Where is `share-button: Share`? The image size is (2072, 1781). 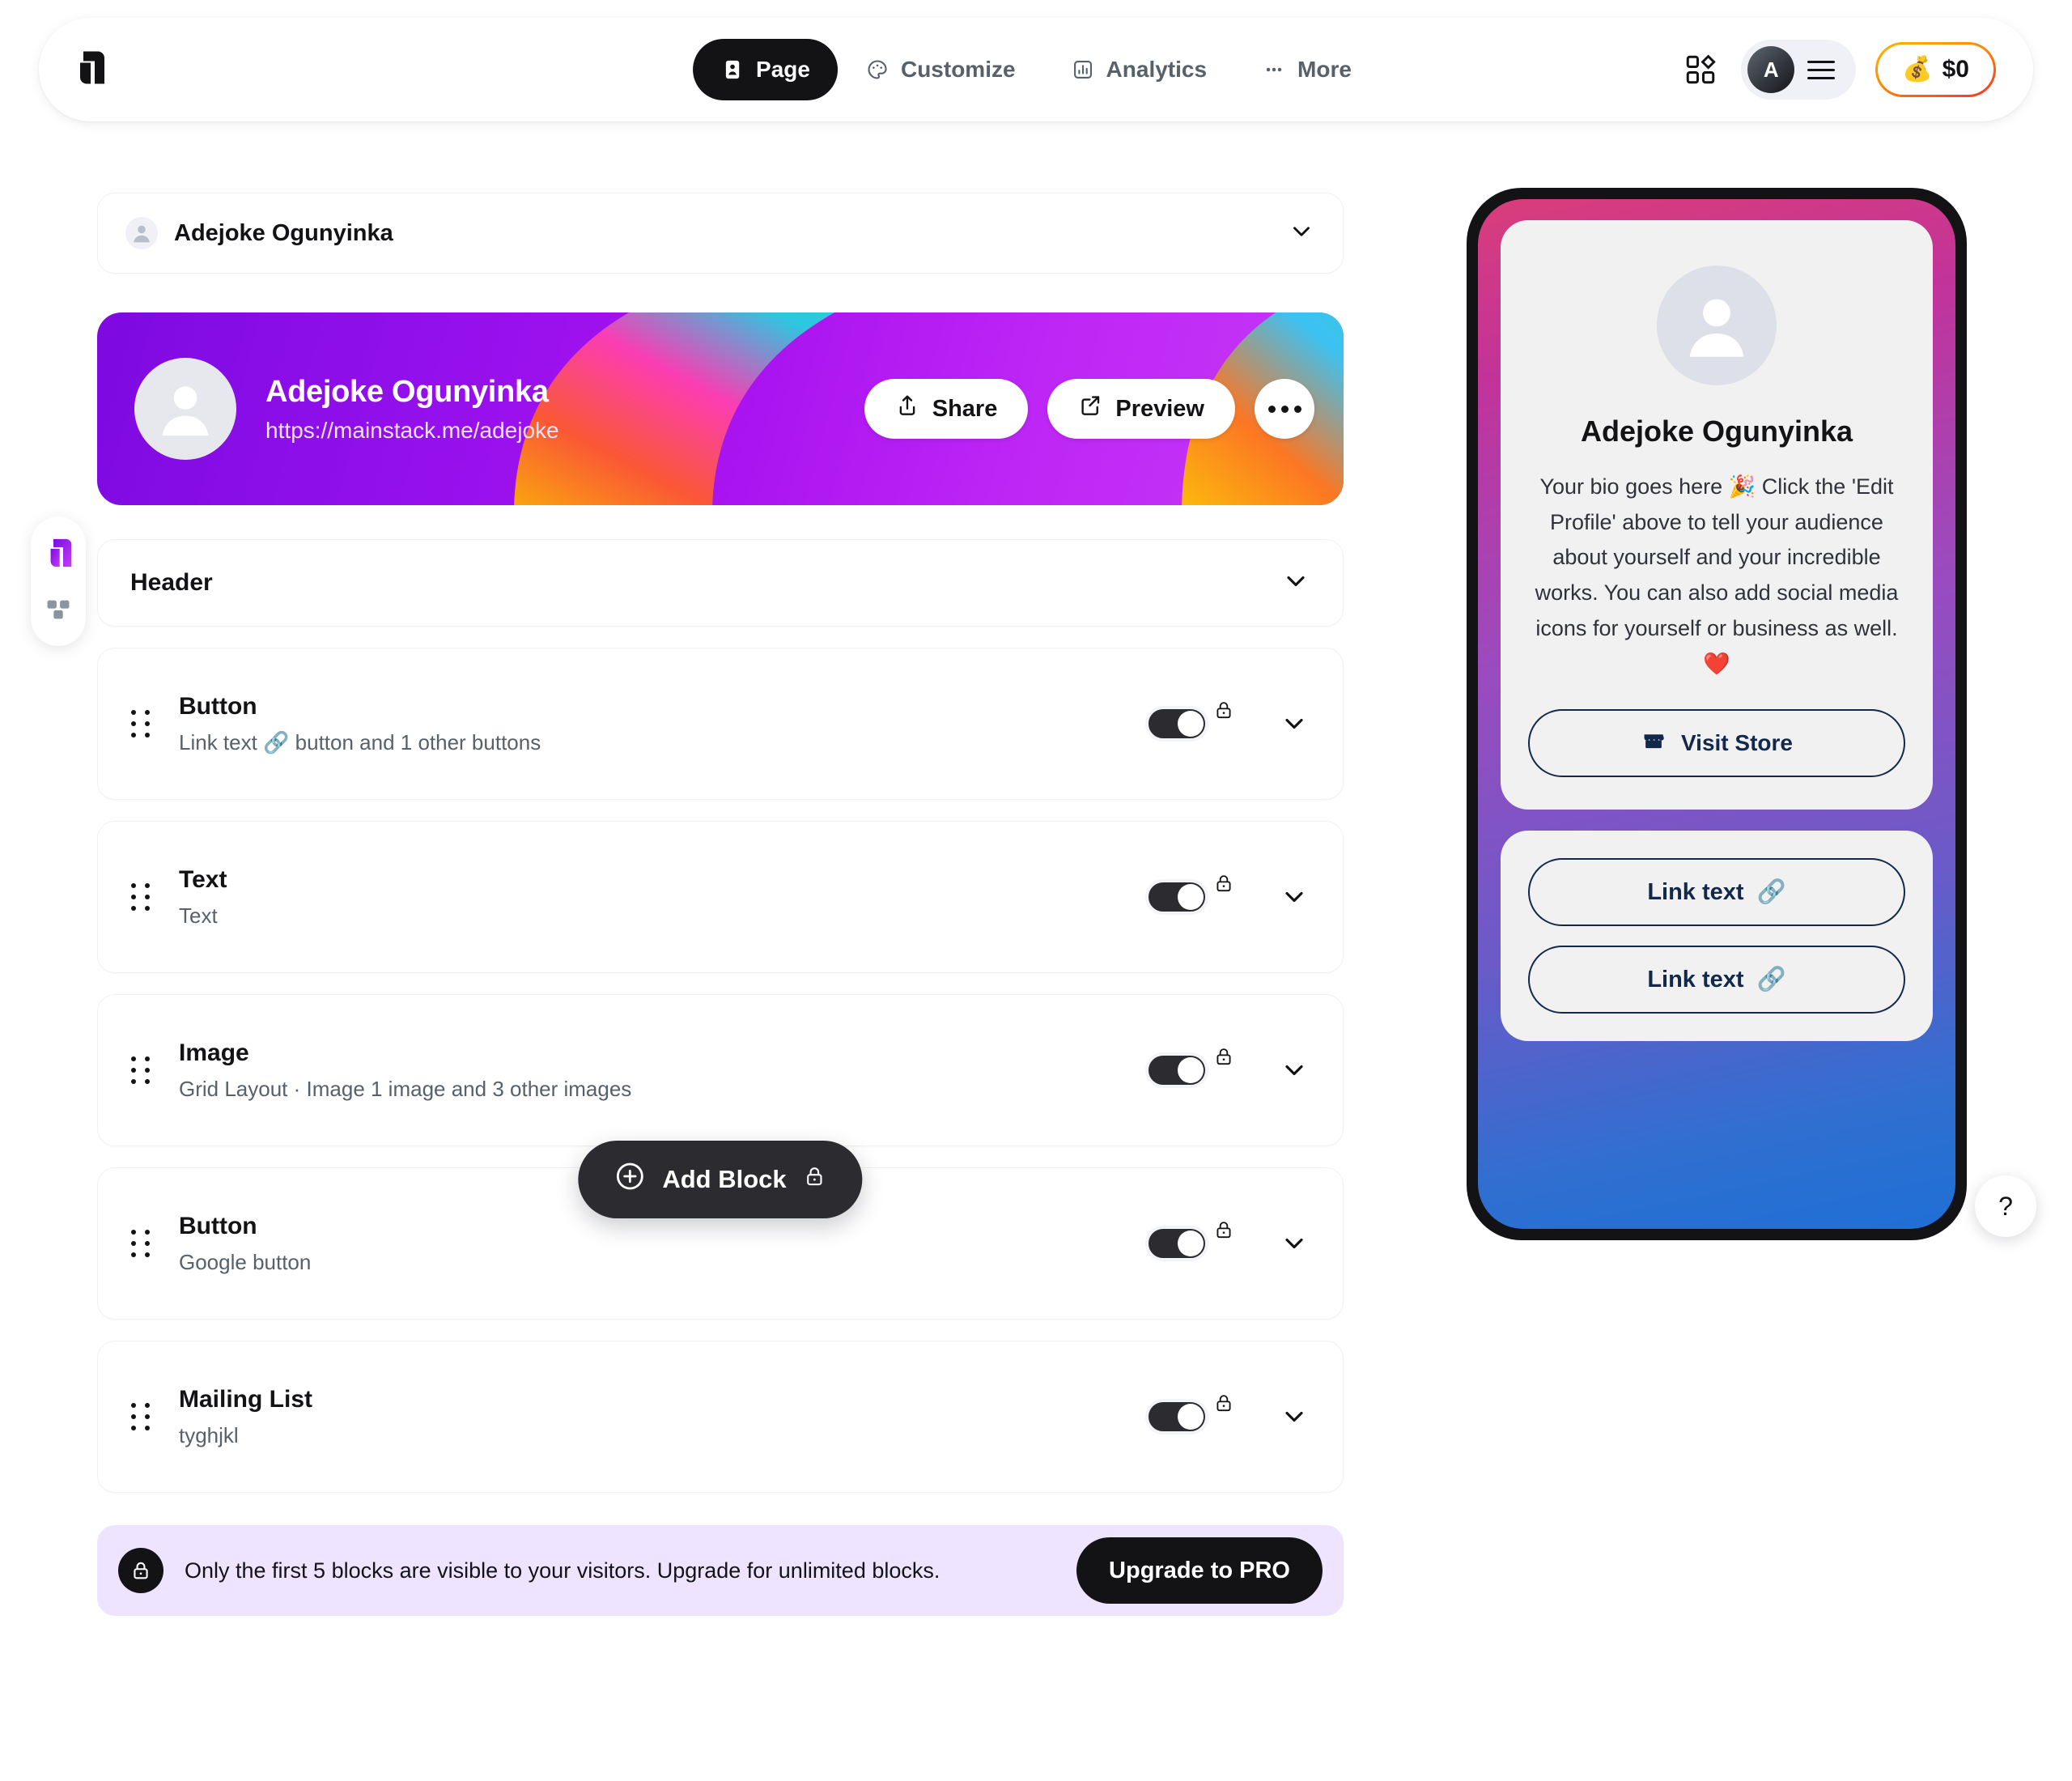 share-button: Share is located at coordinates (946, 409).